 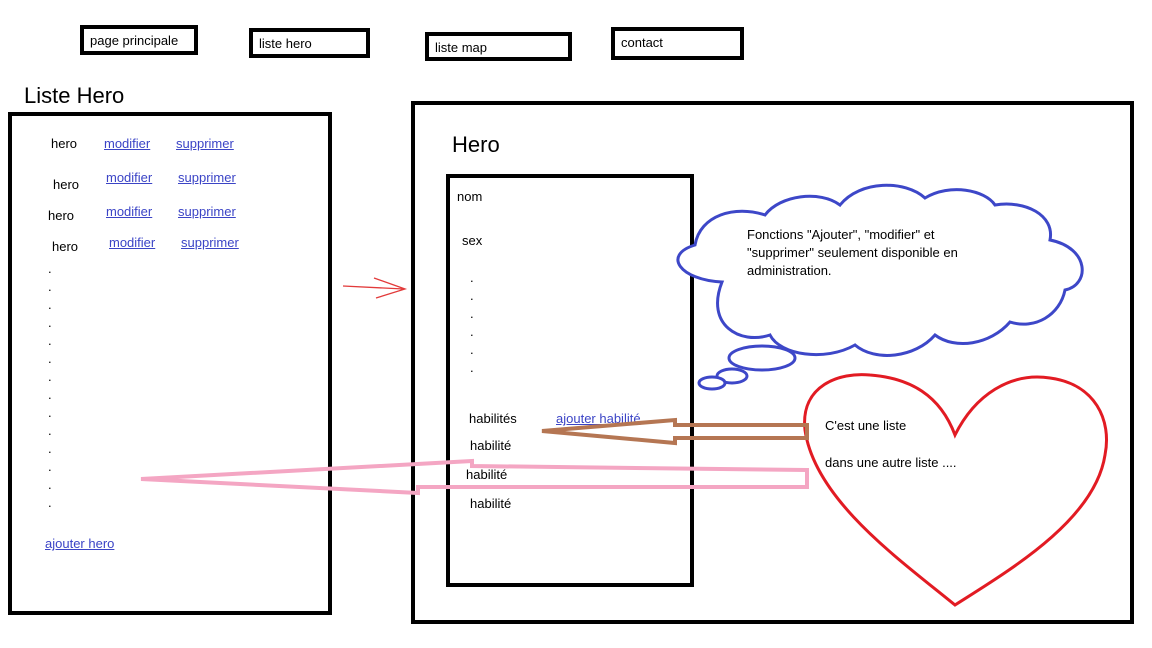 What do you see at coordinates (474, 477) in the screenshot?
I see `pink-arrow` at bounding box center [474, 477].